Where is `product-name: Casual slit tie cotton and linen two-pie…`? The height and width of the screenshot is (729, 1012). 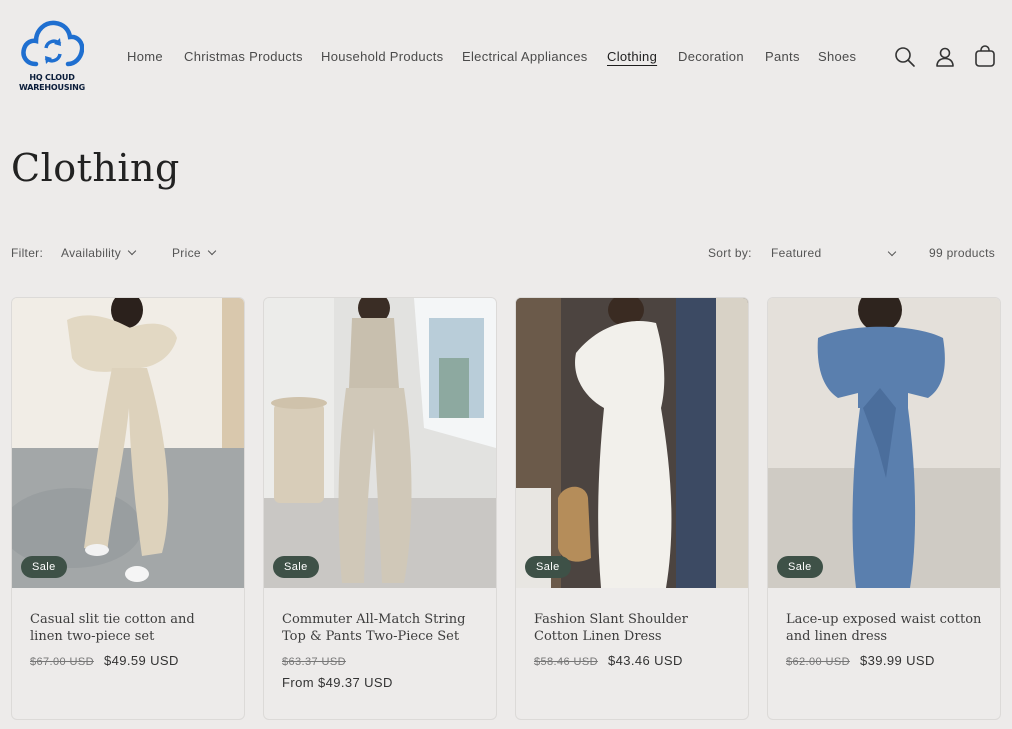
product-name: Casual slit tie cotton and linen two-pie… is located at coordinates (130, 628).